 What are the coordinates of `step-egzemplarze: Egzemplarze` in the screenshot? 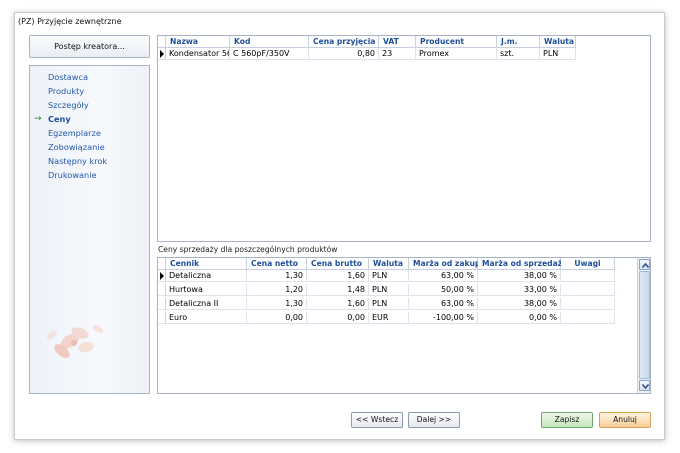 It's located at (74, 133).